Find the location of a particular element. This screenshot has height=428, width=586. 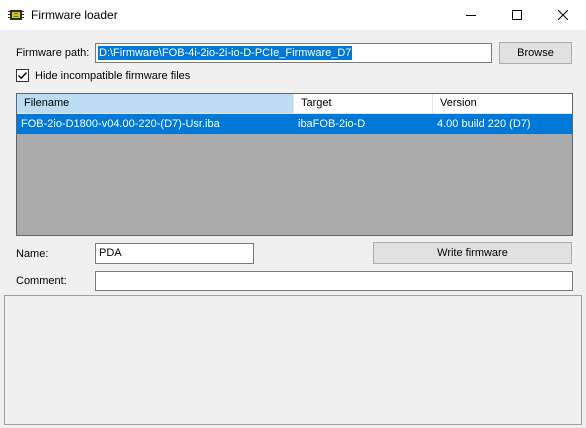

window-title: Firmware loader is located at coordinates (74, 15).